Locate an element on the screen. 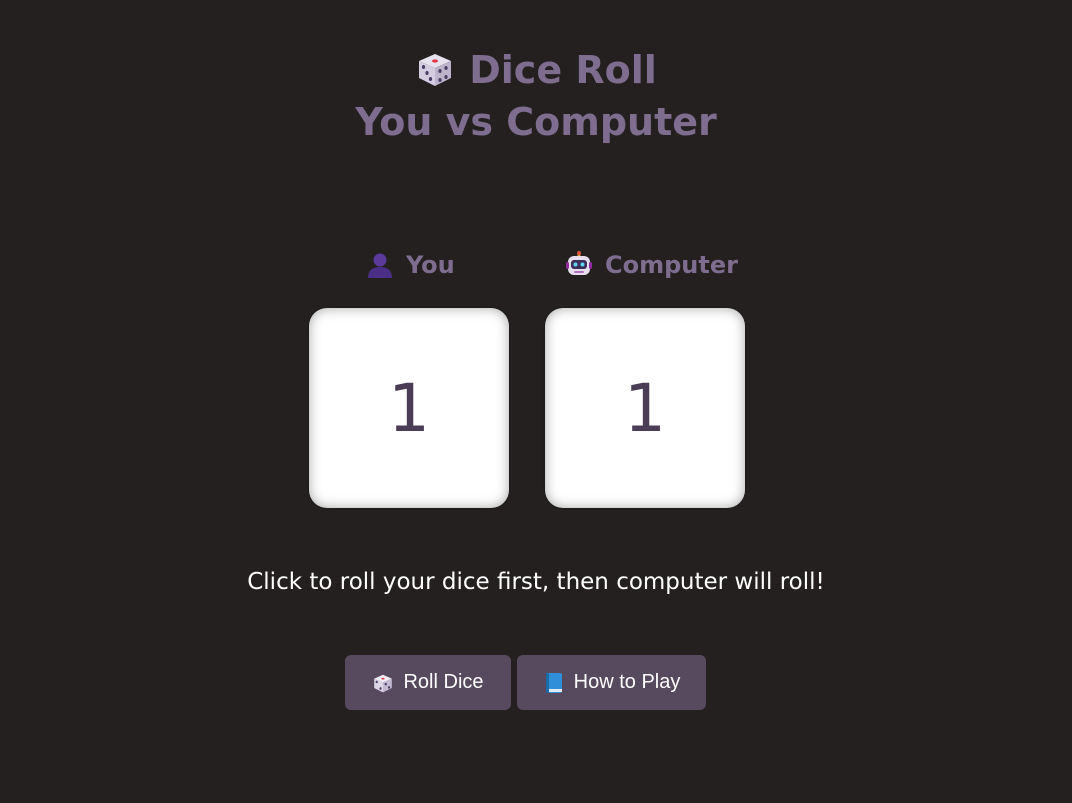 The image size is (1072, 803). page-title: Dice Roll is located at coordinates (536, 73).